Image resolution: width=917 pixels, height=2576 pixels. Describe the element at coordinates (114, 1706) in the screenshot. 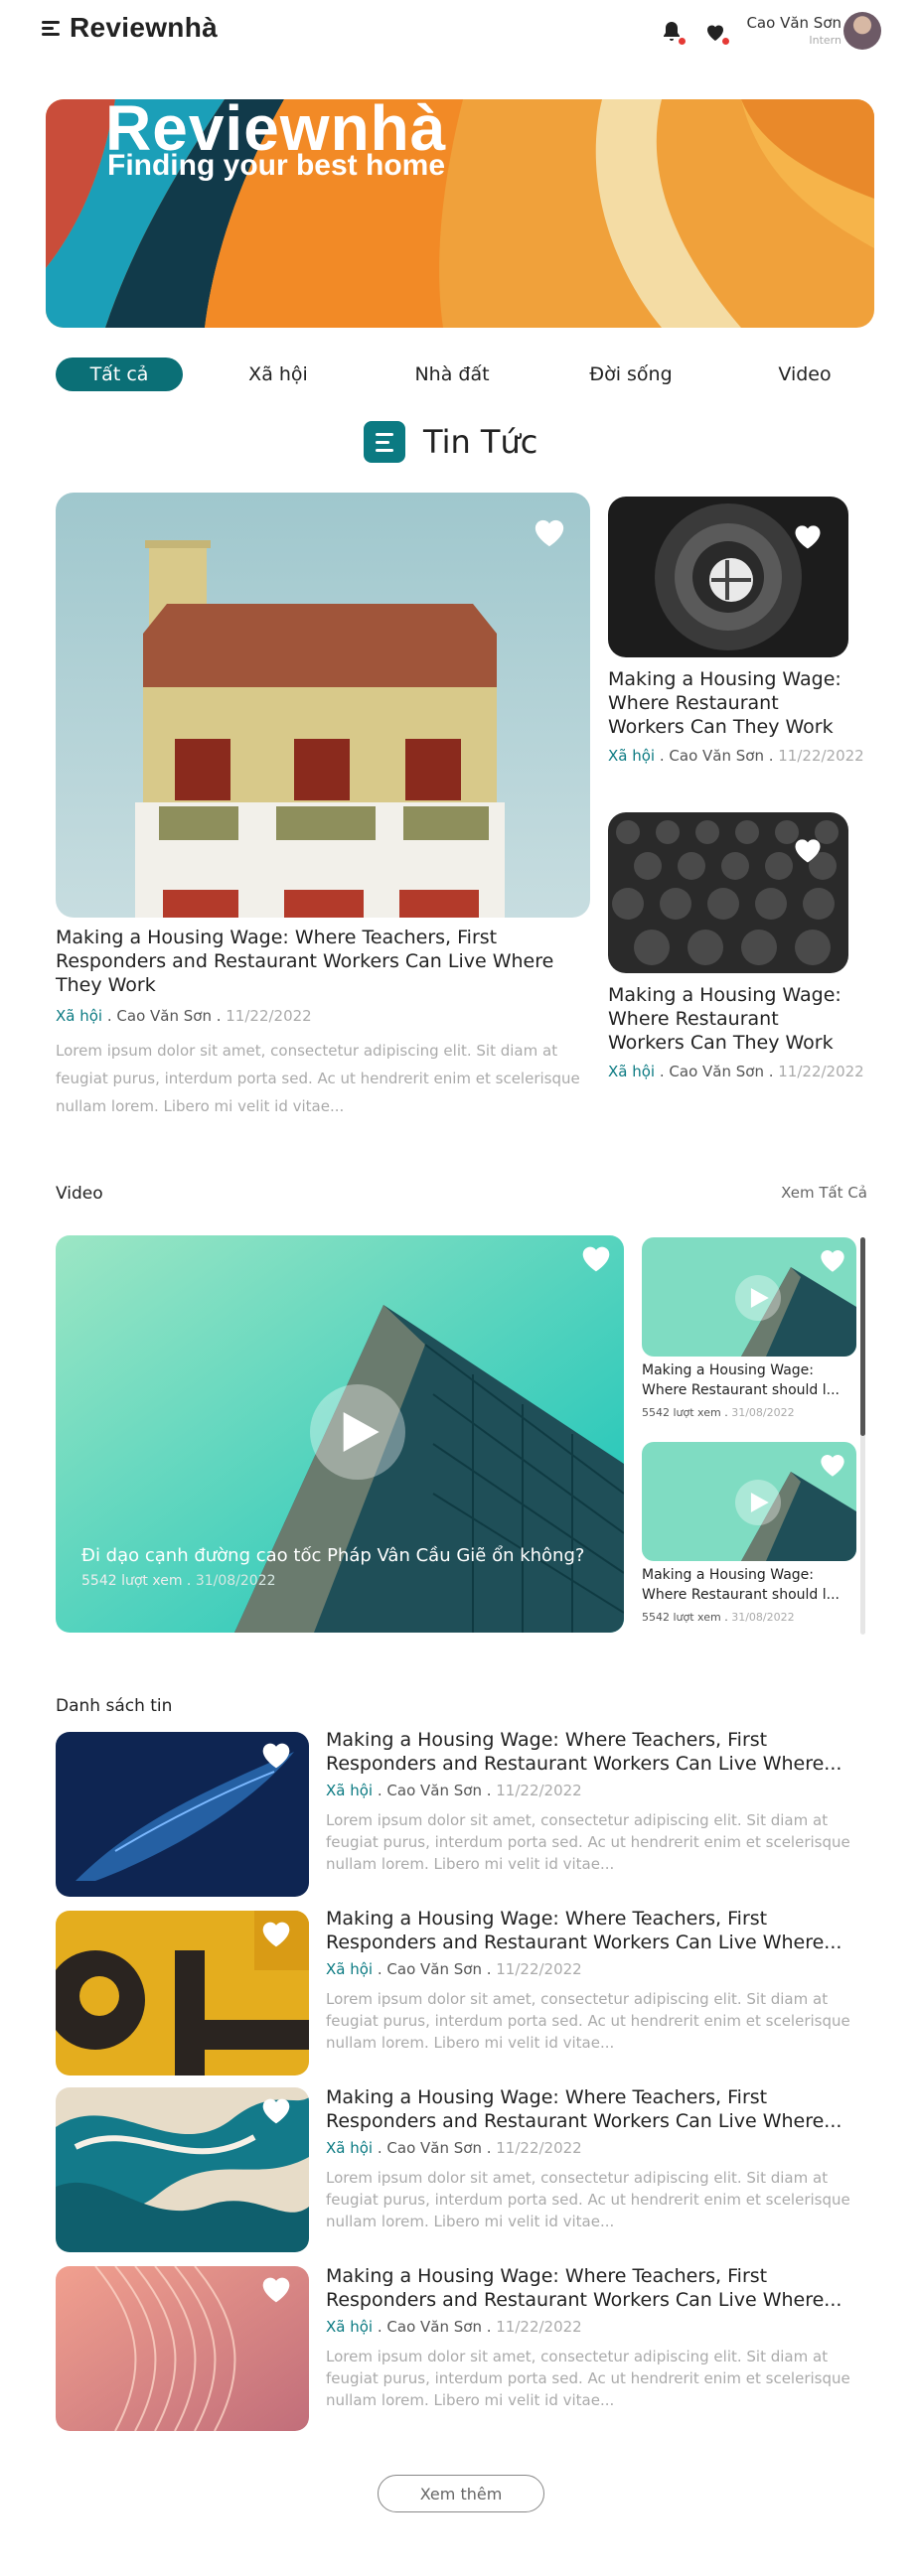

I see `section-title-news-list: Danh sách tin` at that location.